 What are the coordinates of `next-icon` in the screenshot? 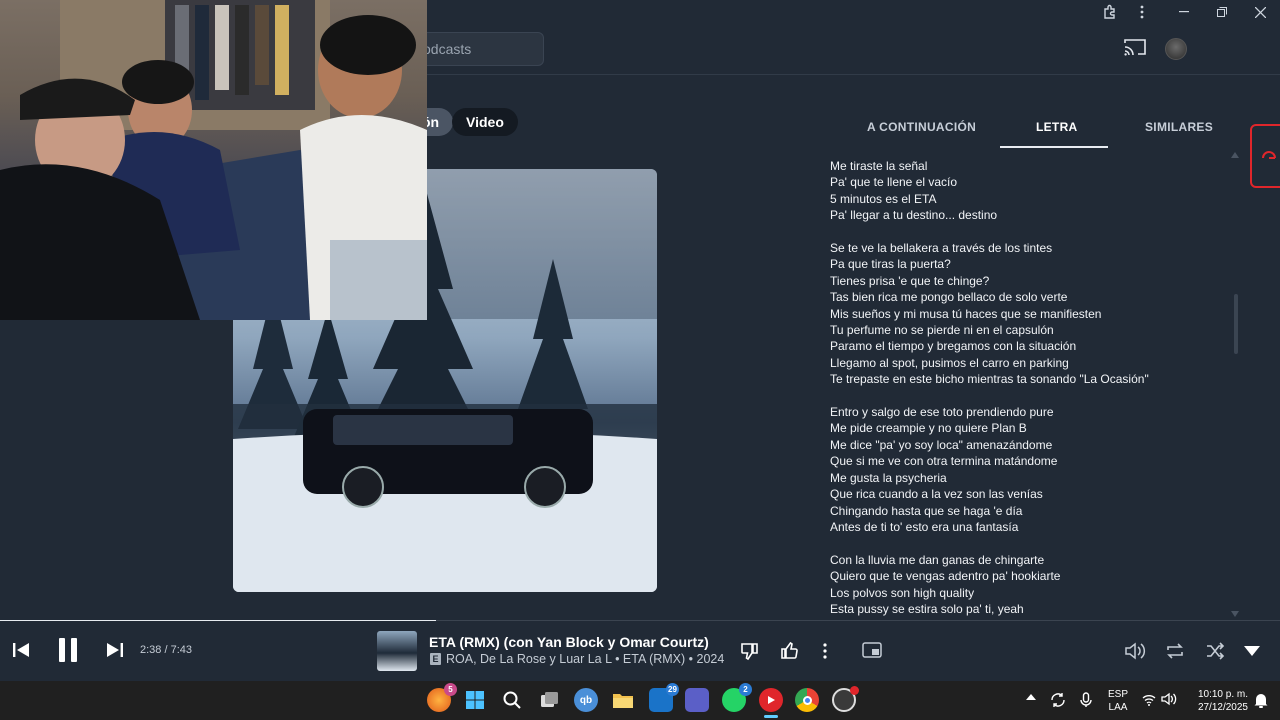 It's located at (115, 652).